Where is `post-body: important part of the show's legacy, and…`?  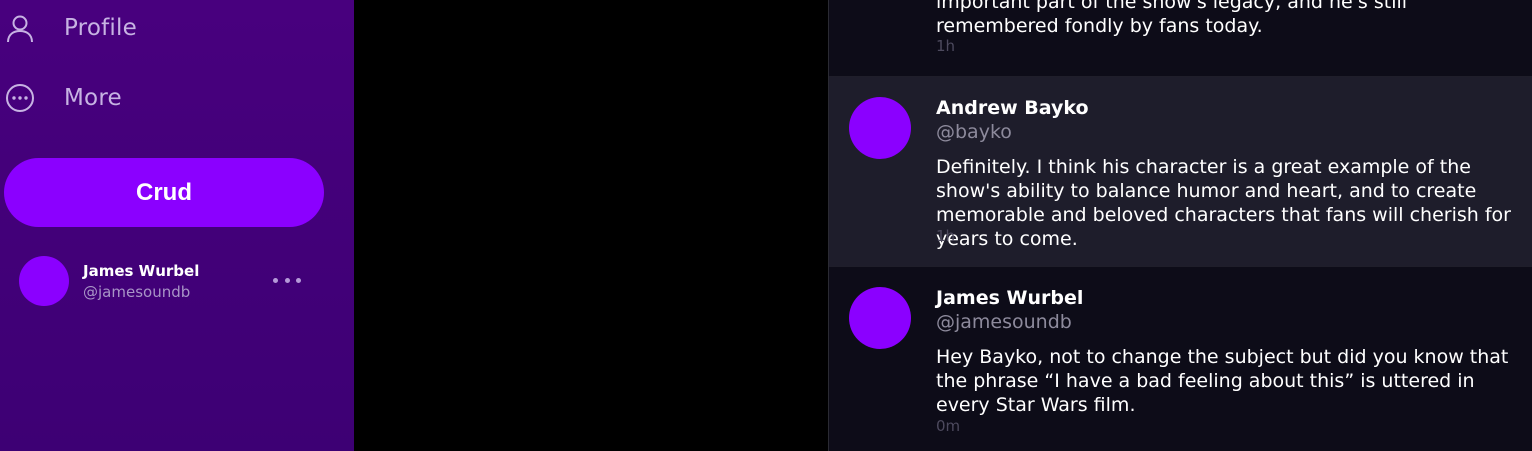
post-body: important part of the show's legacy, and… is located at coordinates (1172, 18).